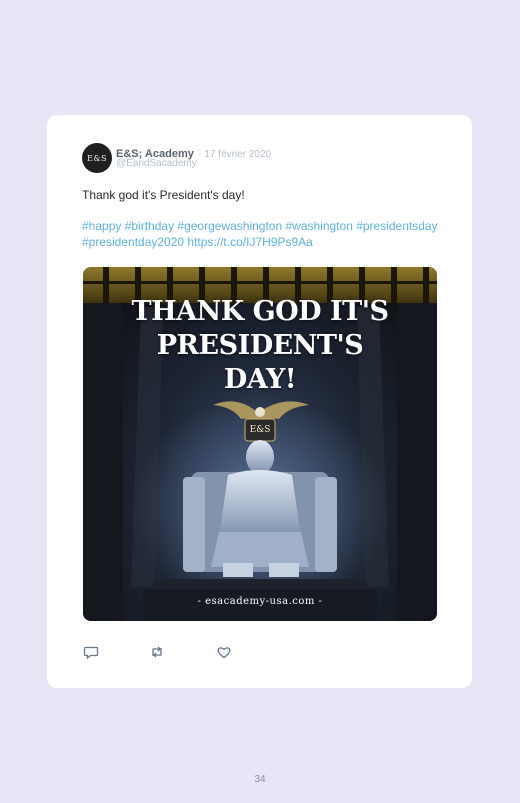 This screenshot has width=520, height=803. Describe the element at coordinates (91, 652) in the screenshot. I see `reply-icon` at that location.